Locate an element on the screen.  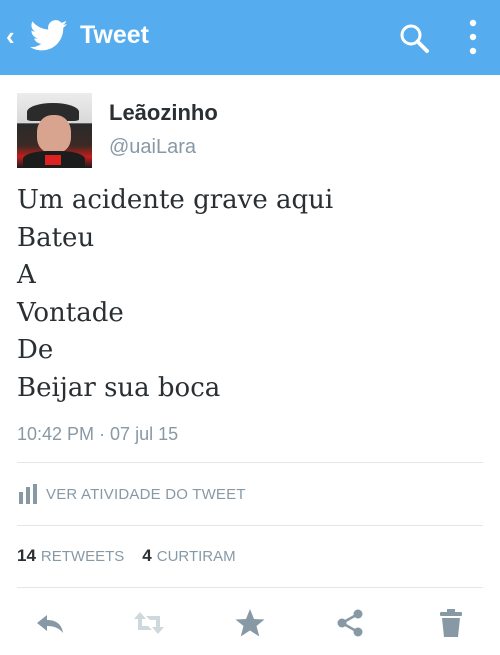
page-title: Tweet is located at coordinates (114, 35).